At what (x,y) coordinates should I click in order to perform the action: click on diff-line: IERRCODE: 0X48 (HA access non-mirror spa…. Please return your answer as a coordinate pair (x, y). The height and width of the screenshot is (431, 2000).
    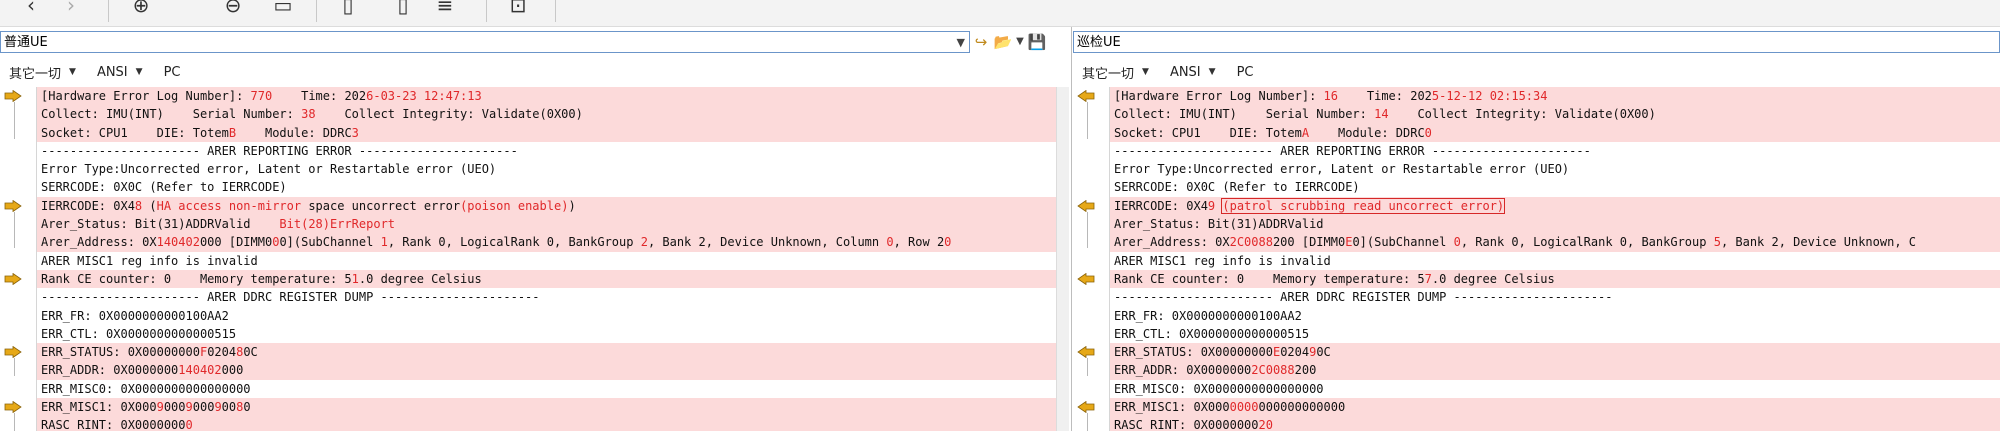
    Looking at the image, I should click on (553, 206).